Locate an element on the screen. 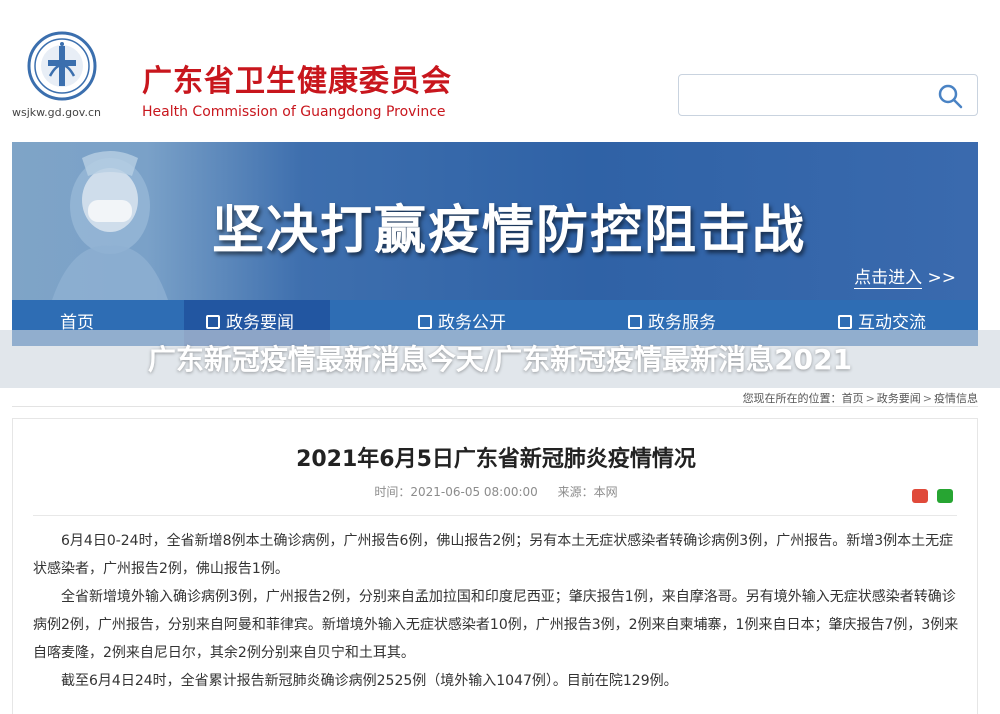  wechat-share-icon is located at coordinates (945, 495).